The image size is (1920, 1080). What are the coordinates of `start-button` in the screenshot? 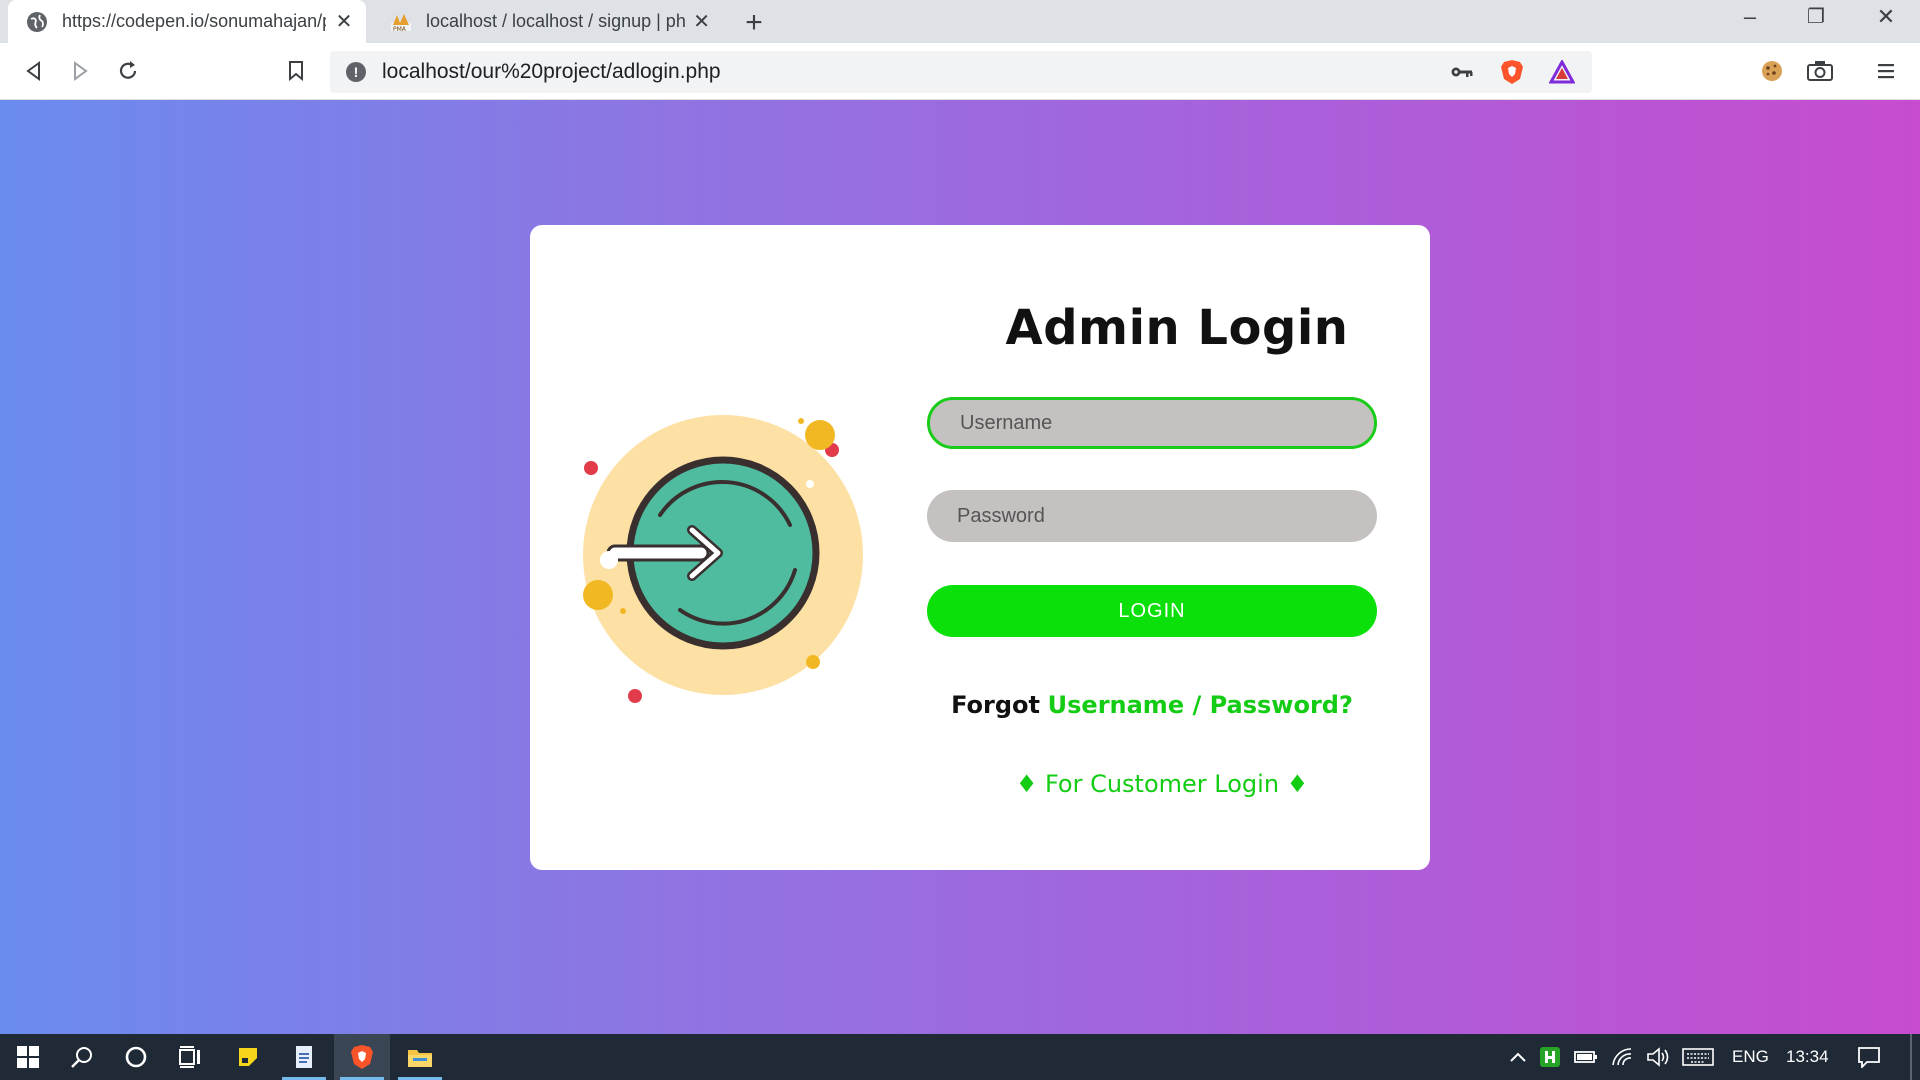 It's located at (28, 1057).